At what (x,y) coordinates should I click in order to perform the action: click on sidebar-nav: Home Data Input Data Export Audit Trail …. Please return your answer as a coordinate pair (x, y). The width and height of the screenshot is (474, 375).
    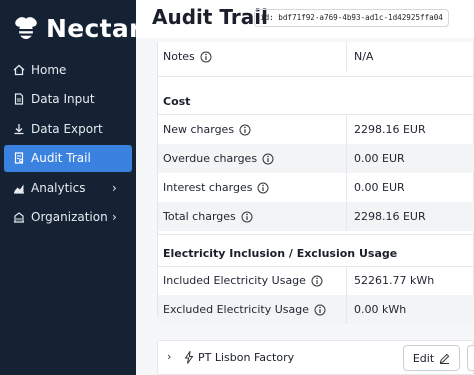
    Looking at the image, I should click on (68, 145).